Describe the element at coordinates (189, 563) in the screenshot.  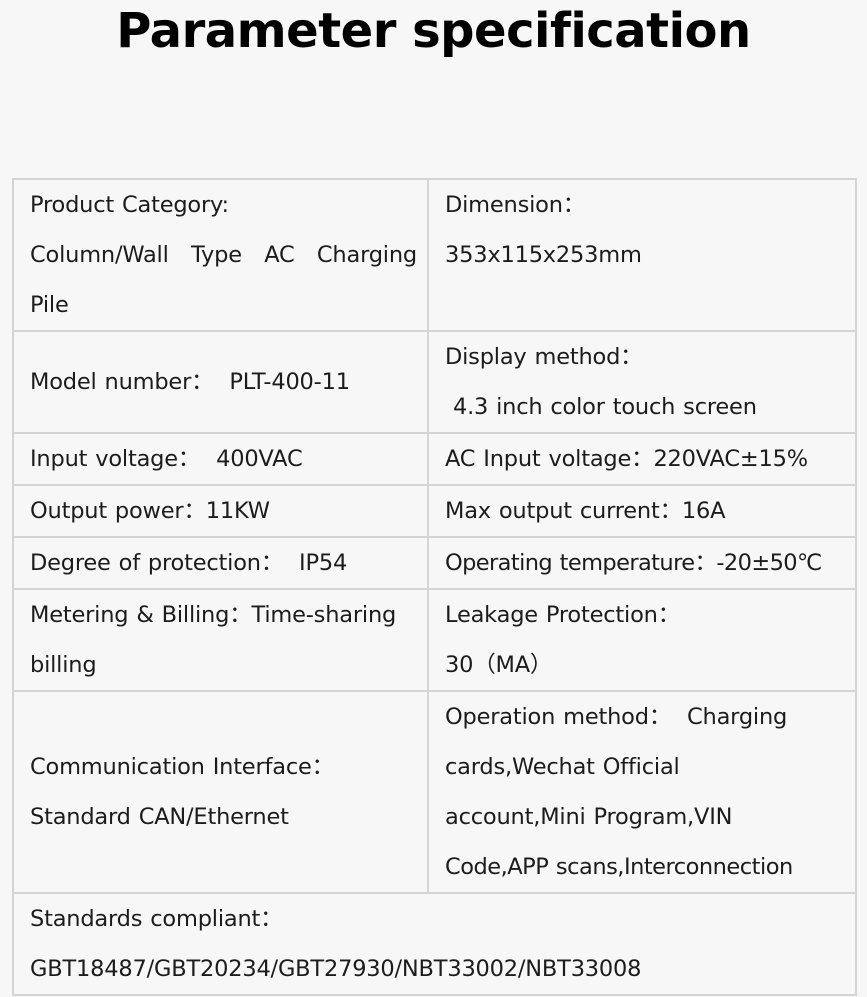
I see `cell-line: Degree of protection： IP54` at that location.